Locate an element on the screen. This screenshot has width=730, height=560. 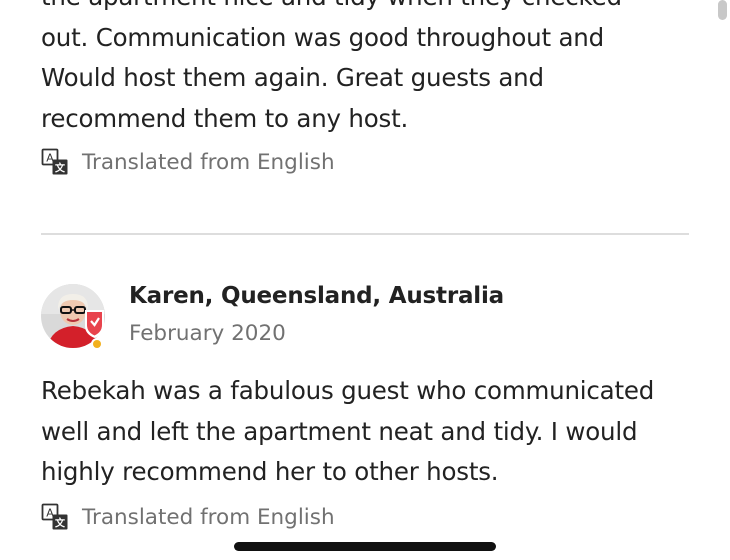
home-indicator is located at coordinates (365, 546).